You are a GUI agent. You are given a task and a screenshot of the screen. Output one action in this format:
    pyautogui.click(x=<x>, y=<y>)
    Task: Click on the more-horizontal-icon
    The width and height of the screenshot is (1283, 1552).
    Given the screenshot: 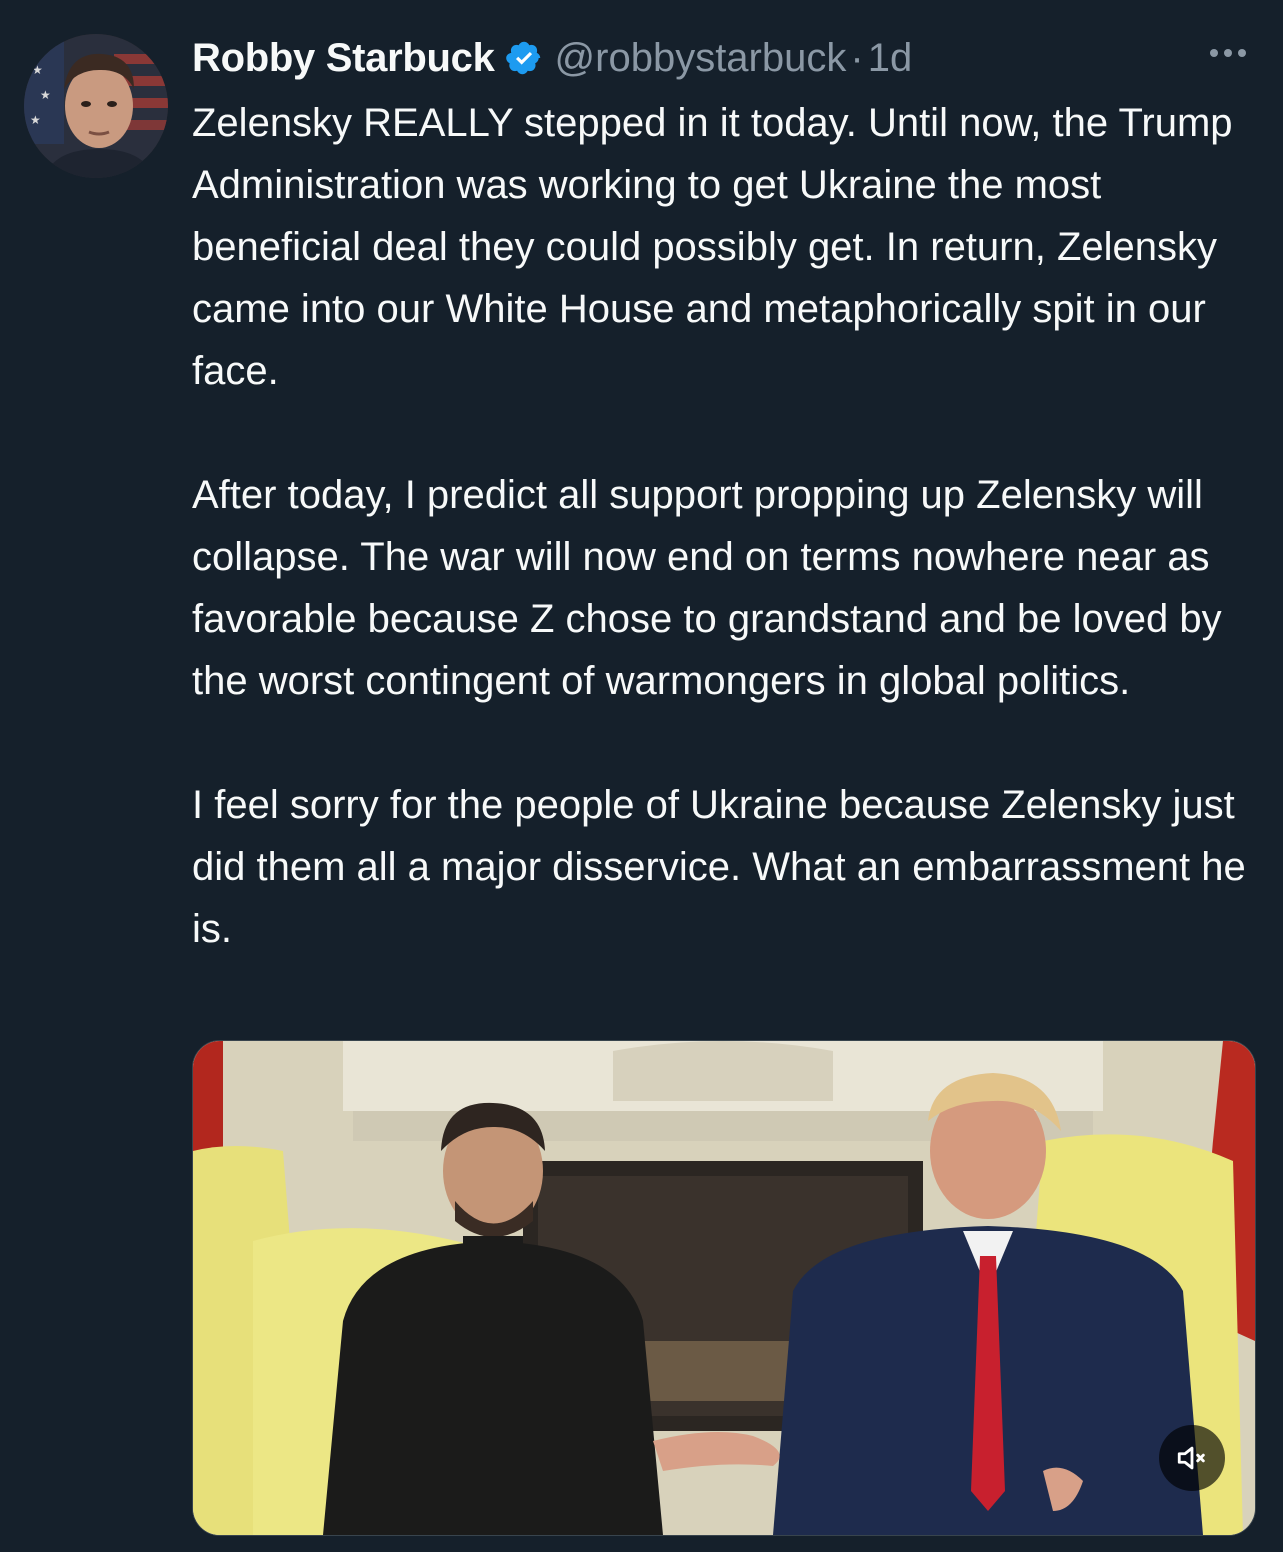 What is the action you would take?
    pyautogui.click(x=1228, y=53)
    